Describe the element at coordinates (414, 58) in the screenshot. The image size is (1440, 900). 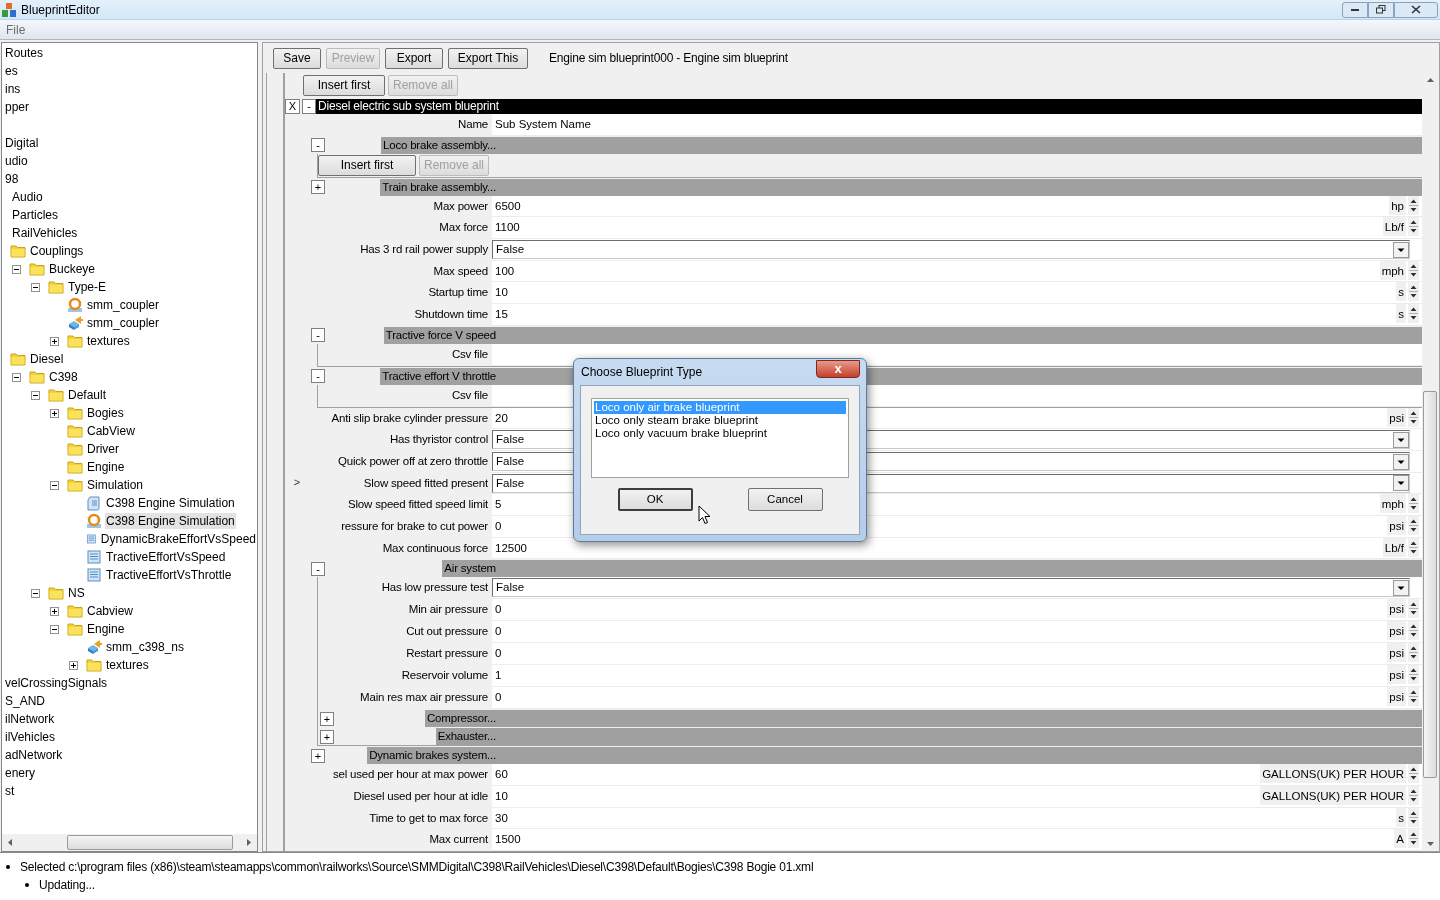
I see `button: Export` at that location.